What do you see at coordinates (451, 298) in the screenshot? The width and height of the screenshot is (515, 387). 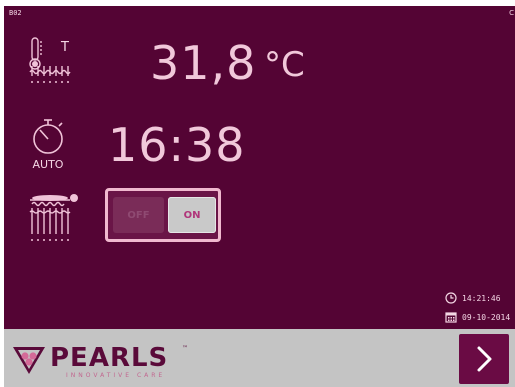 I see `clock-icon` at bounding box center [451, 298].